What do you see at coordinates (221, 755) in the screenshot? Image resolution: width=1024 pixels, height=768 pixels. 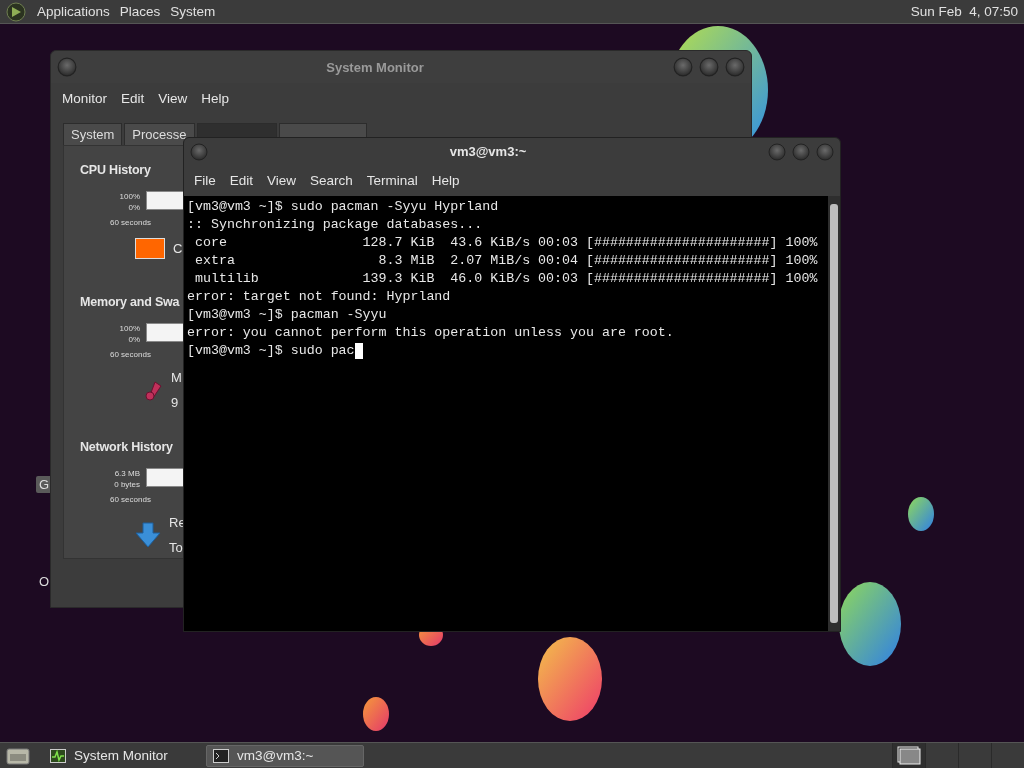 I see `terminal-icon` at bounding box center [221, 755].